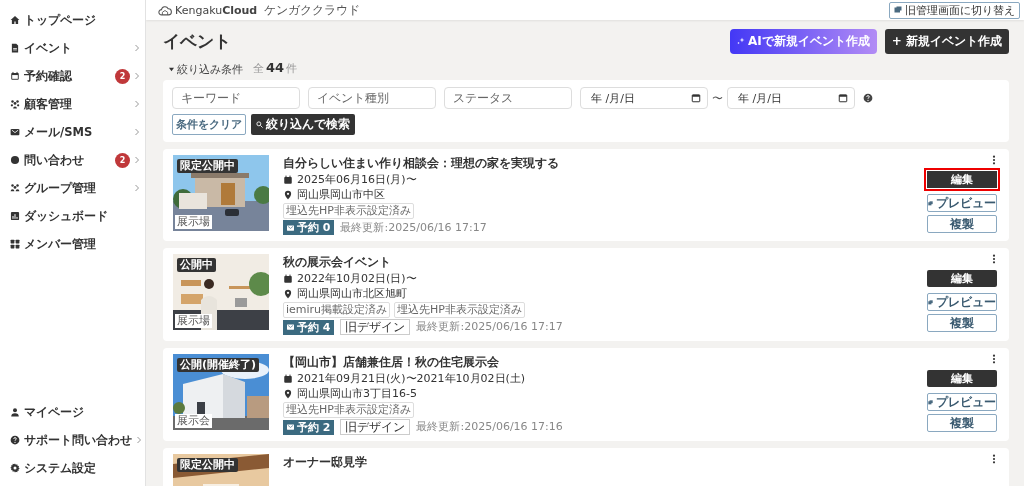 Image resolution: width=1024 pixels, height=486 pixels. What do you see at coordinates (236, 98) in the screenshot?
I see `filter-field: キーワード` at bounding box center [236, 98].